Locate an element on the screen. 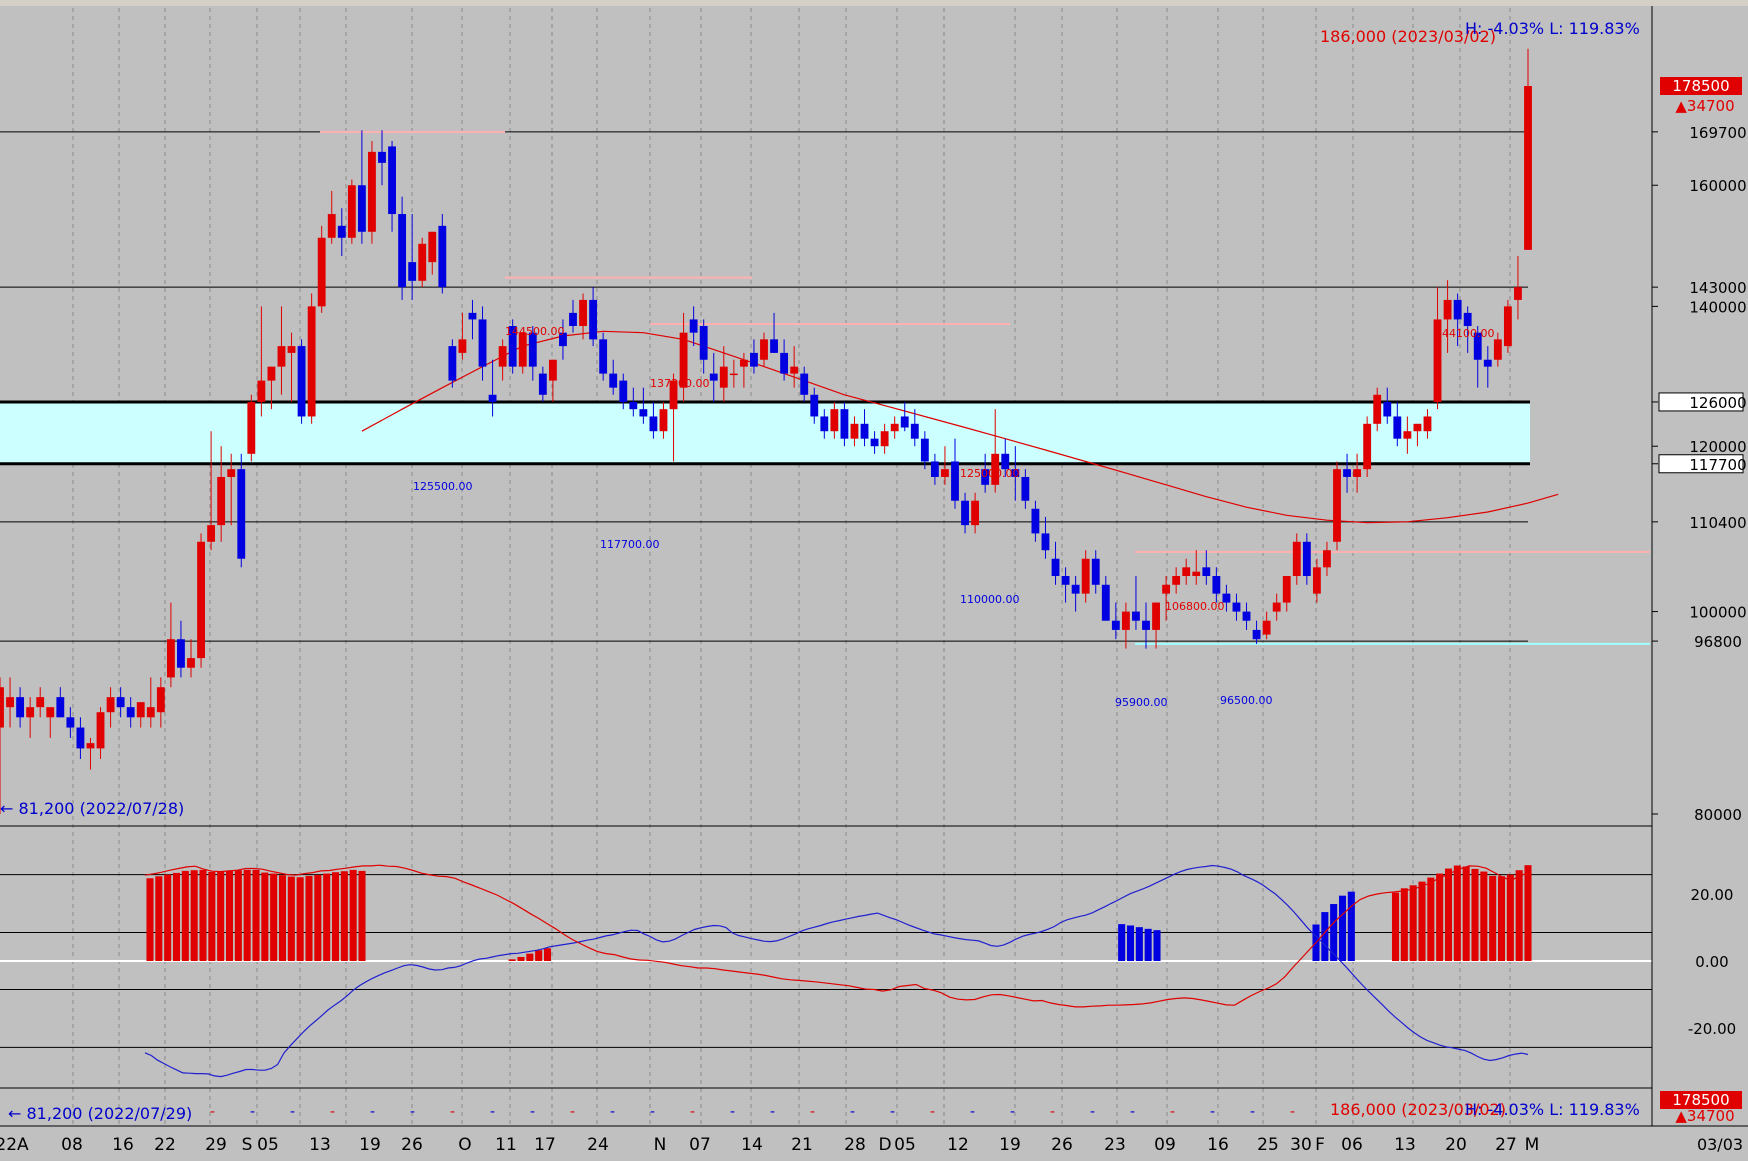 The width and height of the screenshot is (1748, 1161). peak-label: 117700.00 is located at coordinates (630, 544).